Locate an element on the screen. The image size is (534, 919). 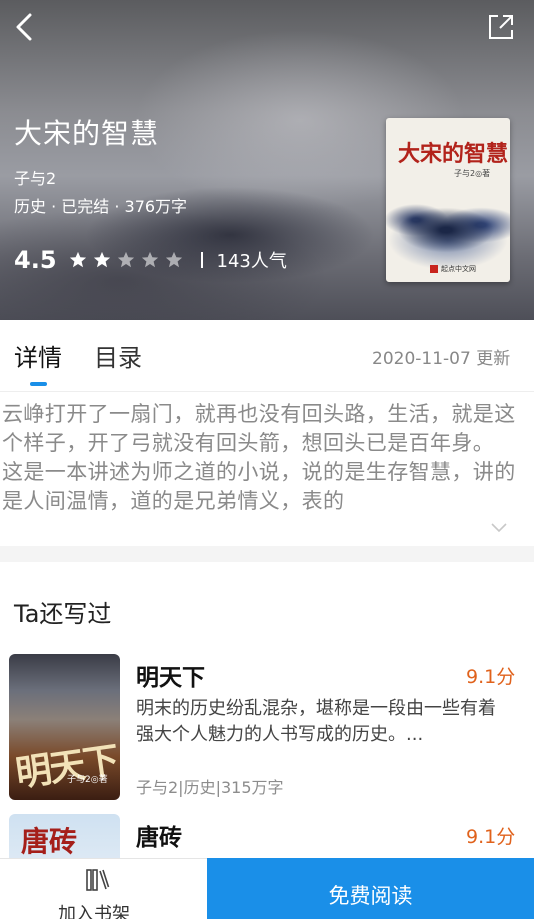
book-thumbnail: 明天下 子与2◎著 is located at coordinates (64, 727).